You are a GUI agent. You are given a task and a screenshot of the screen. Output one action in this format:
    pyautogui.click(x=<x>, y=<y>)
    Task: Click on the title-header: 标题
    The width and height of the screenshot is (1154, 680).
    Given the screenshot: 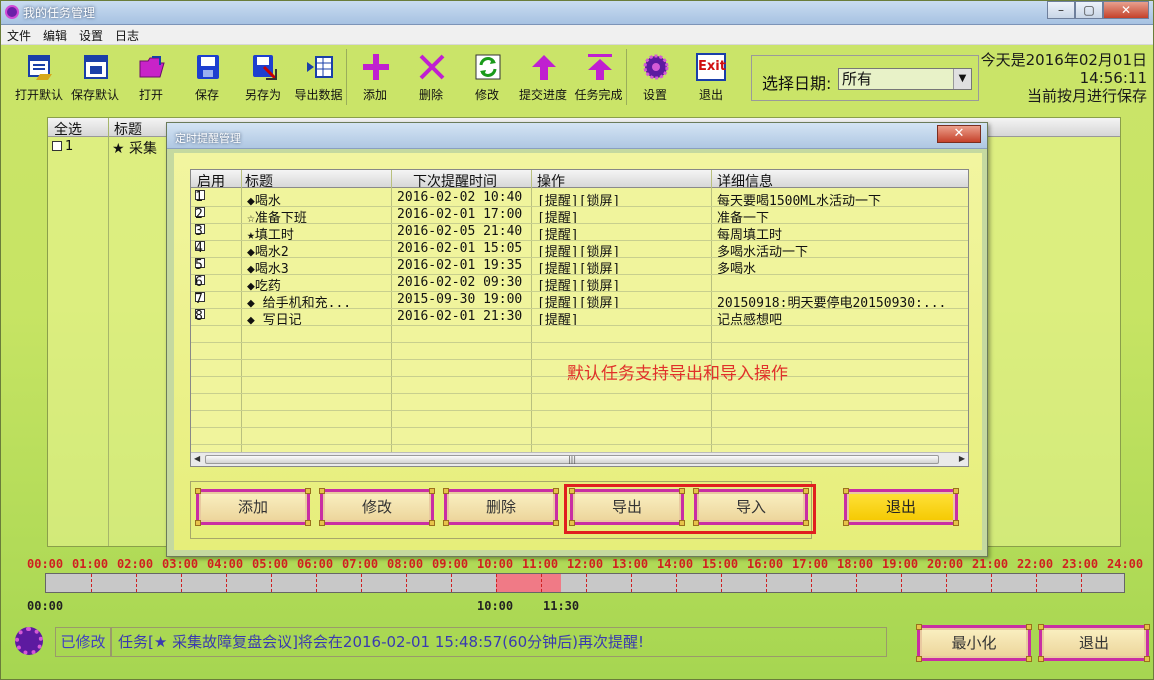 What is the action you would take?
    pyautogui.click(x=128, y=129)
    